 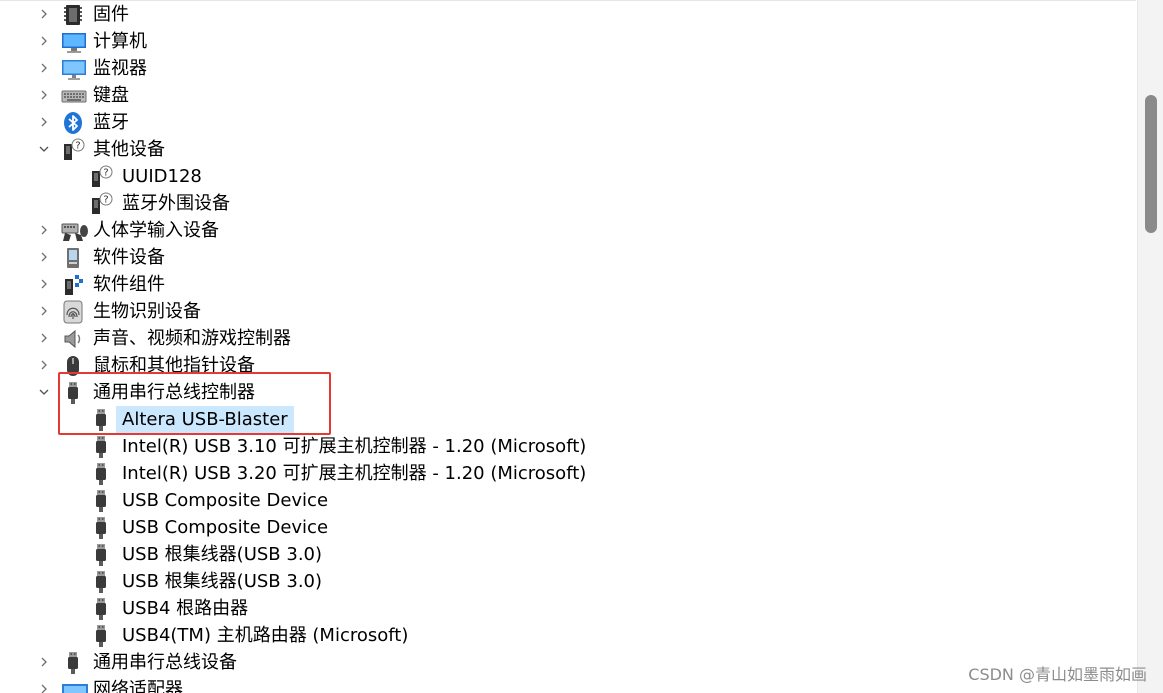 What do you see at coordinates (568, 284) in the screenshot?
I see `tree-category-row: 软件组件` at bounding box center [568, 284].